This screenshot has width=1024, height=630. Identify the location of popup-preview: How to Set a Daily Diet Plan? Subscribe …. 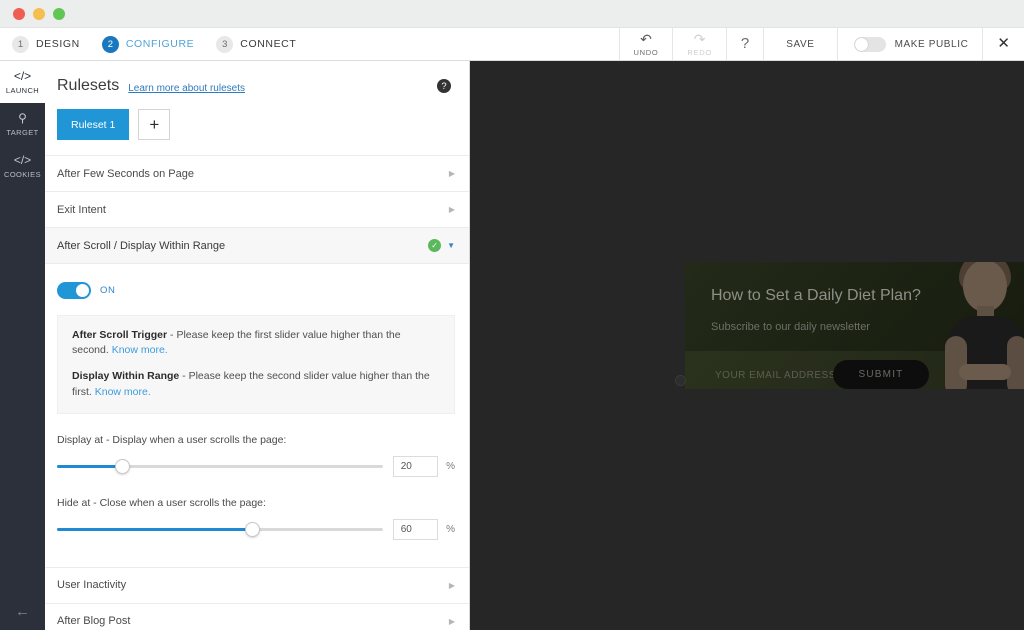
(854, 325).